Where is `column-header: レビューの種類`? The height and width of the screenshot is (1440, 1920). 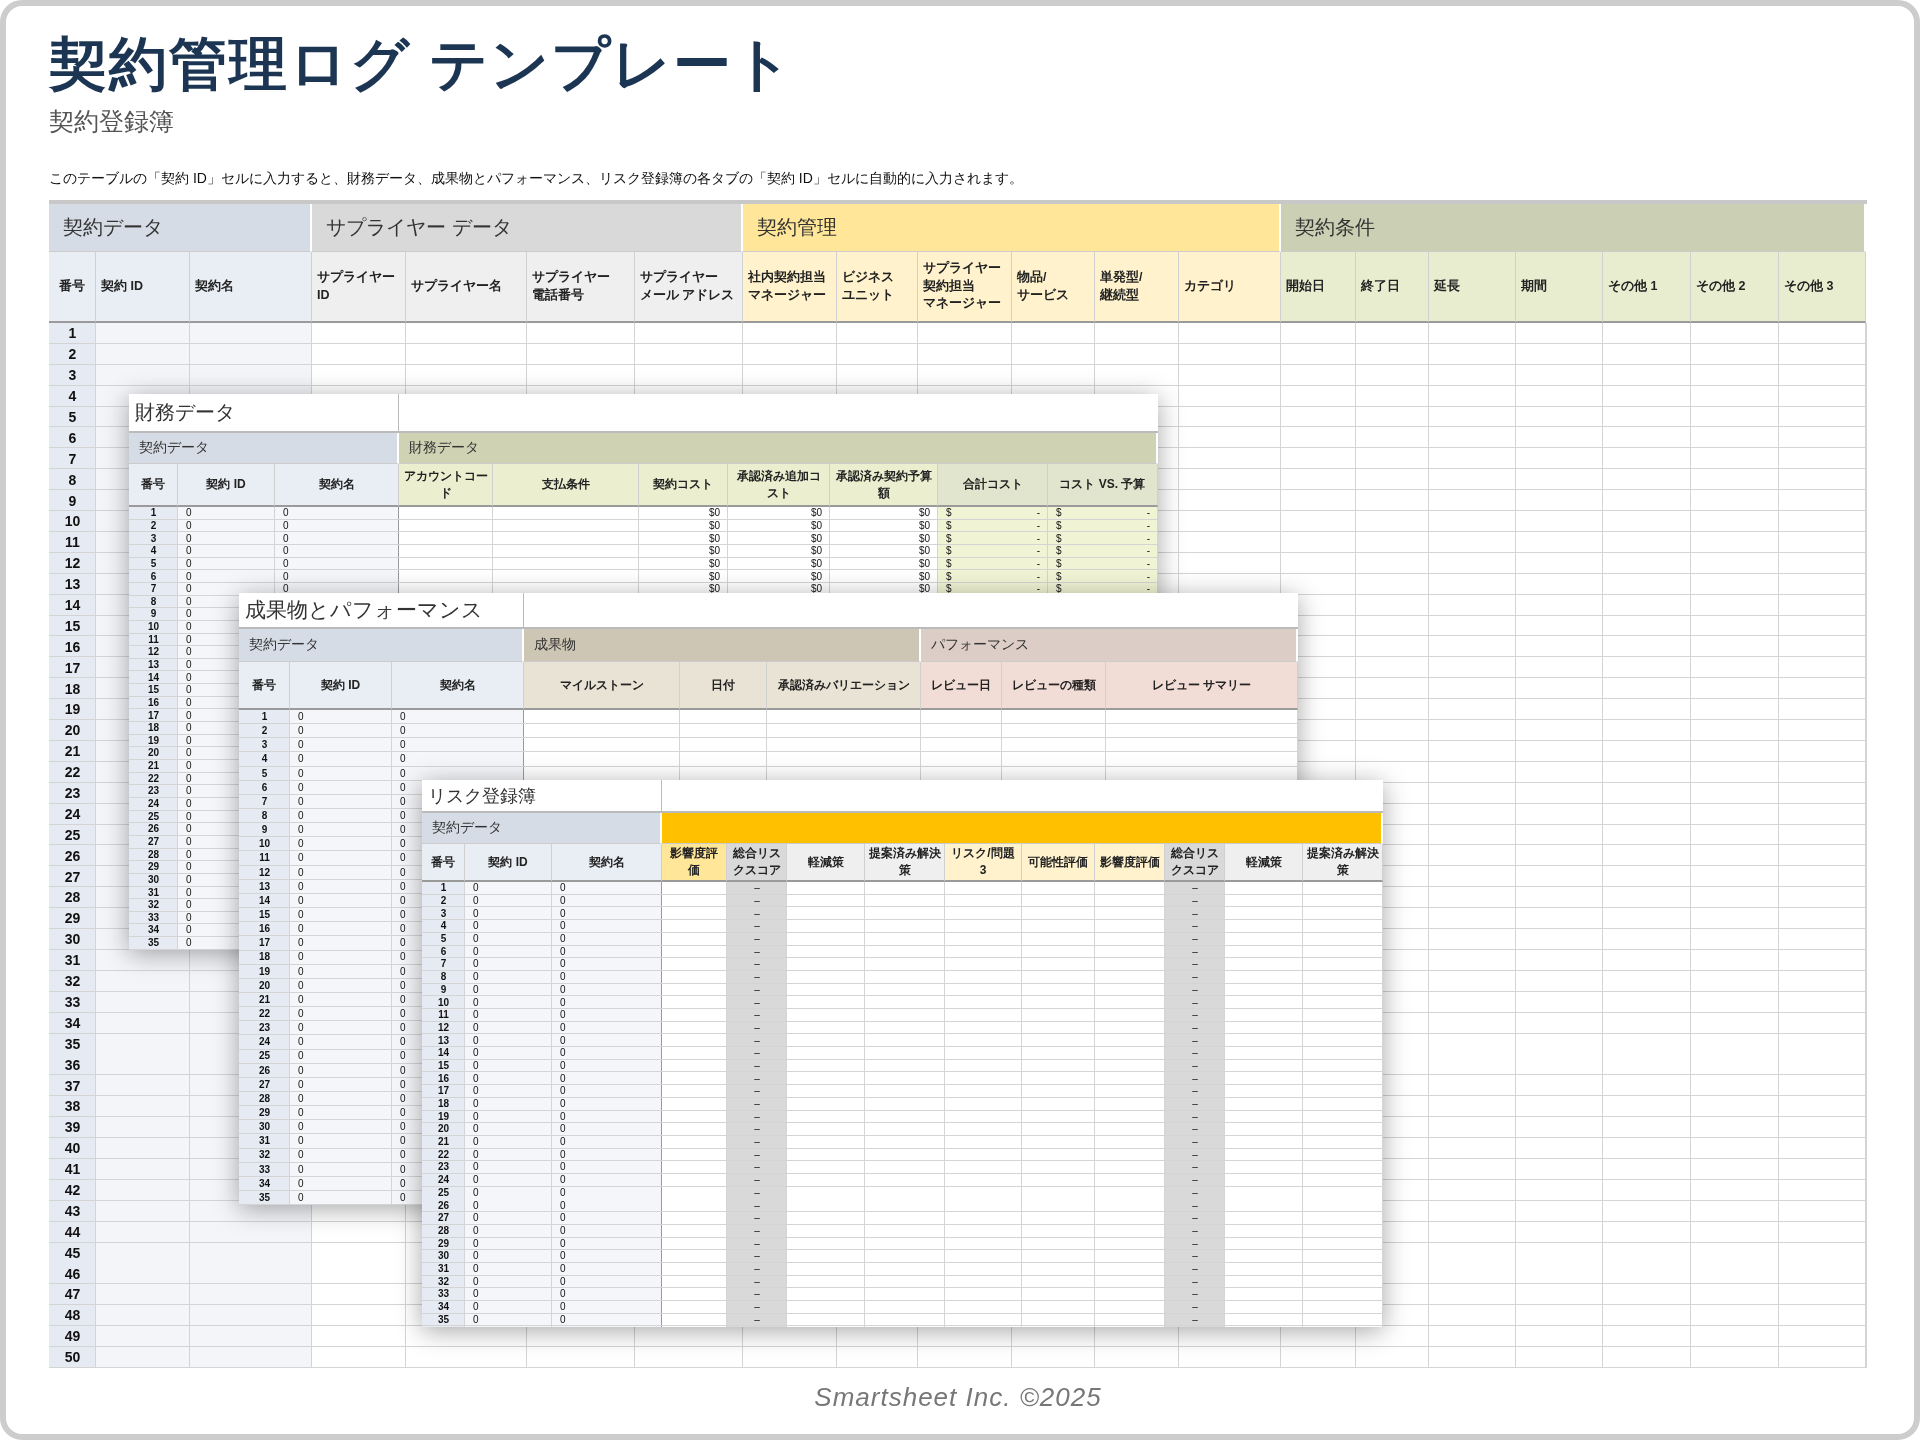
column-header: レビューの種類 is located at coordinates (1054, 686).